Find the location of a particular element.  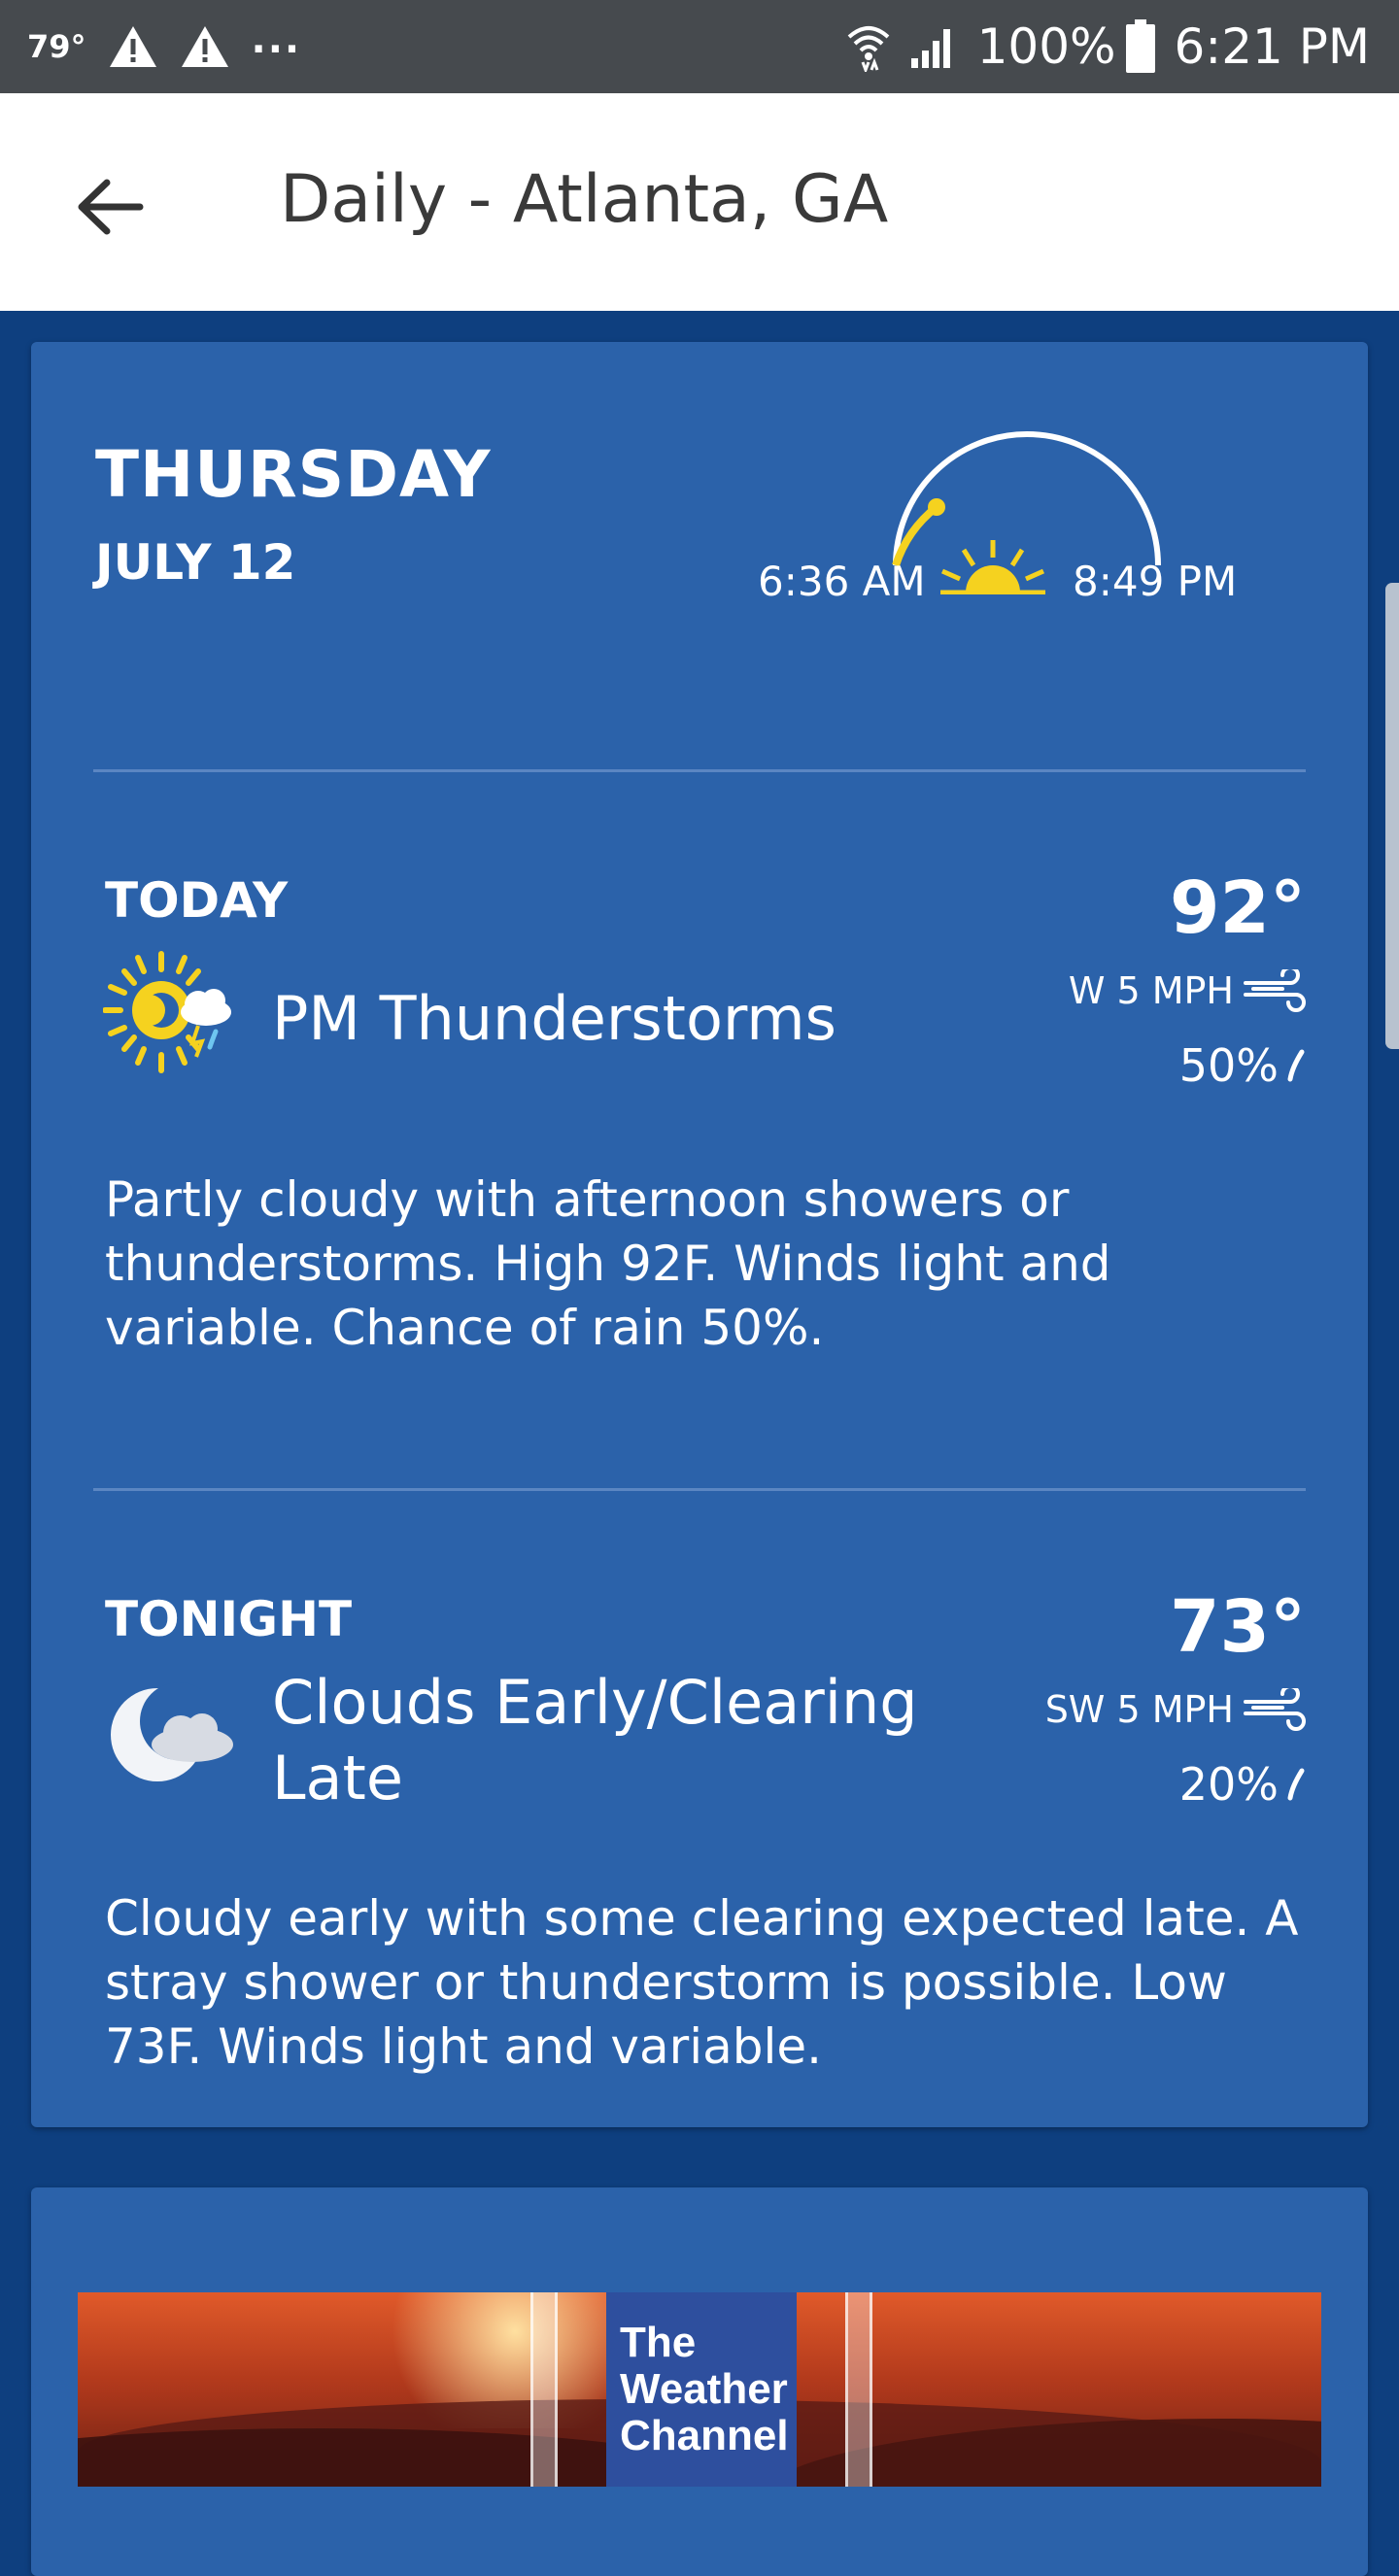

ad-banner: The Weather Channel is located at coordinates (699, 2389).